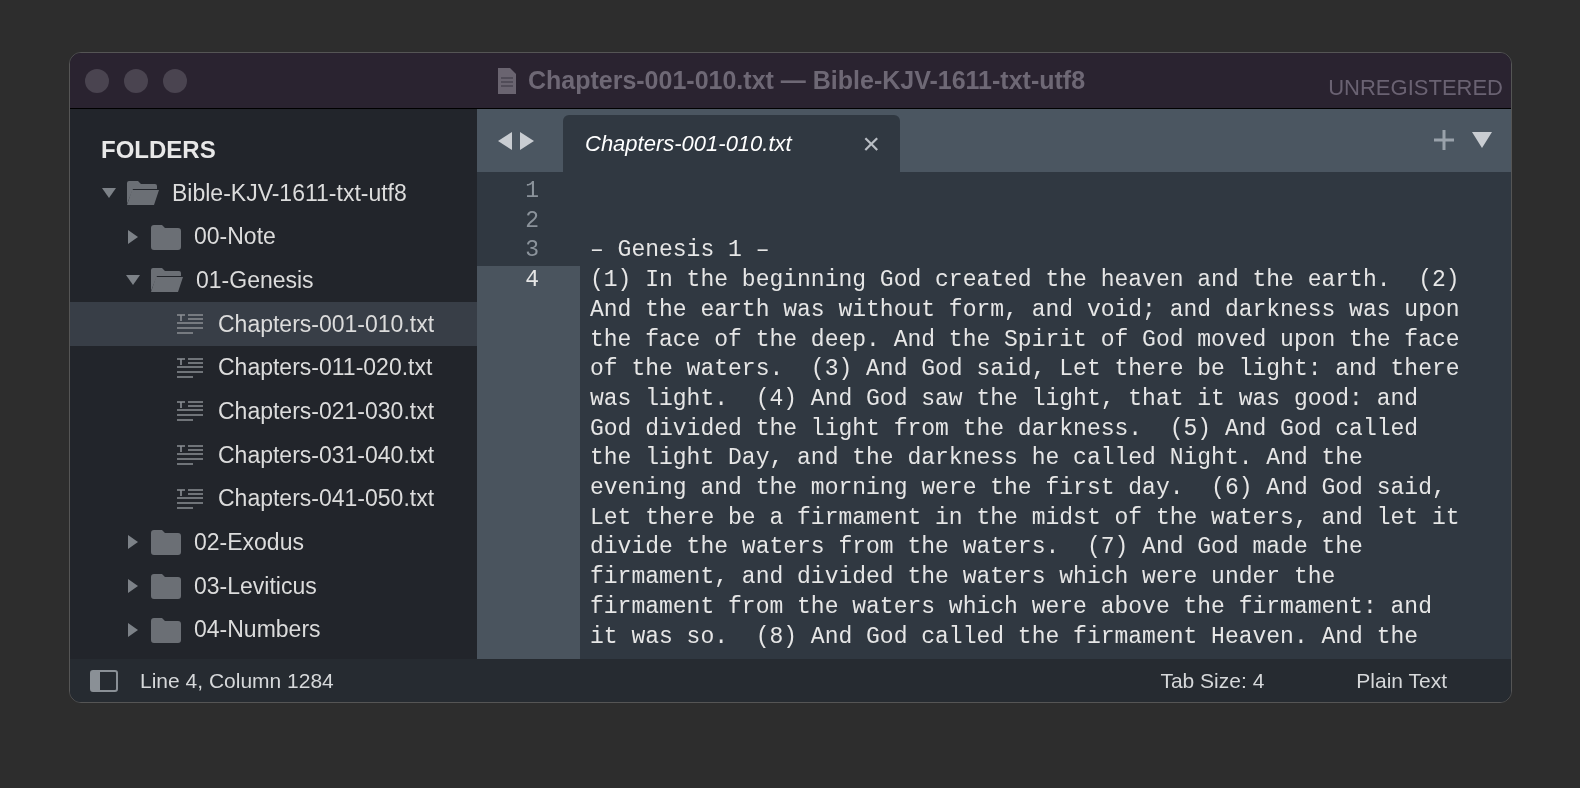  I want to click on line-number: 1, so click(532, 191).